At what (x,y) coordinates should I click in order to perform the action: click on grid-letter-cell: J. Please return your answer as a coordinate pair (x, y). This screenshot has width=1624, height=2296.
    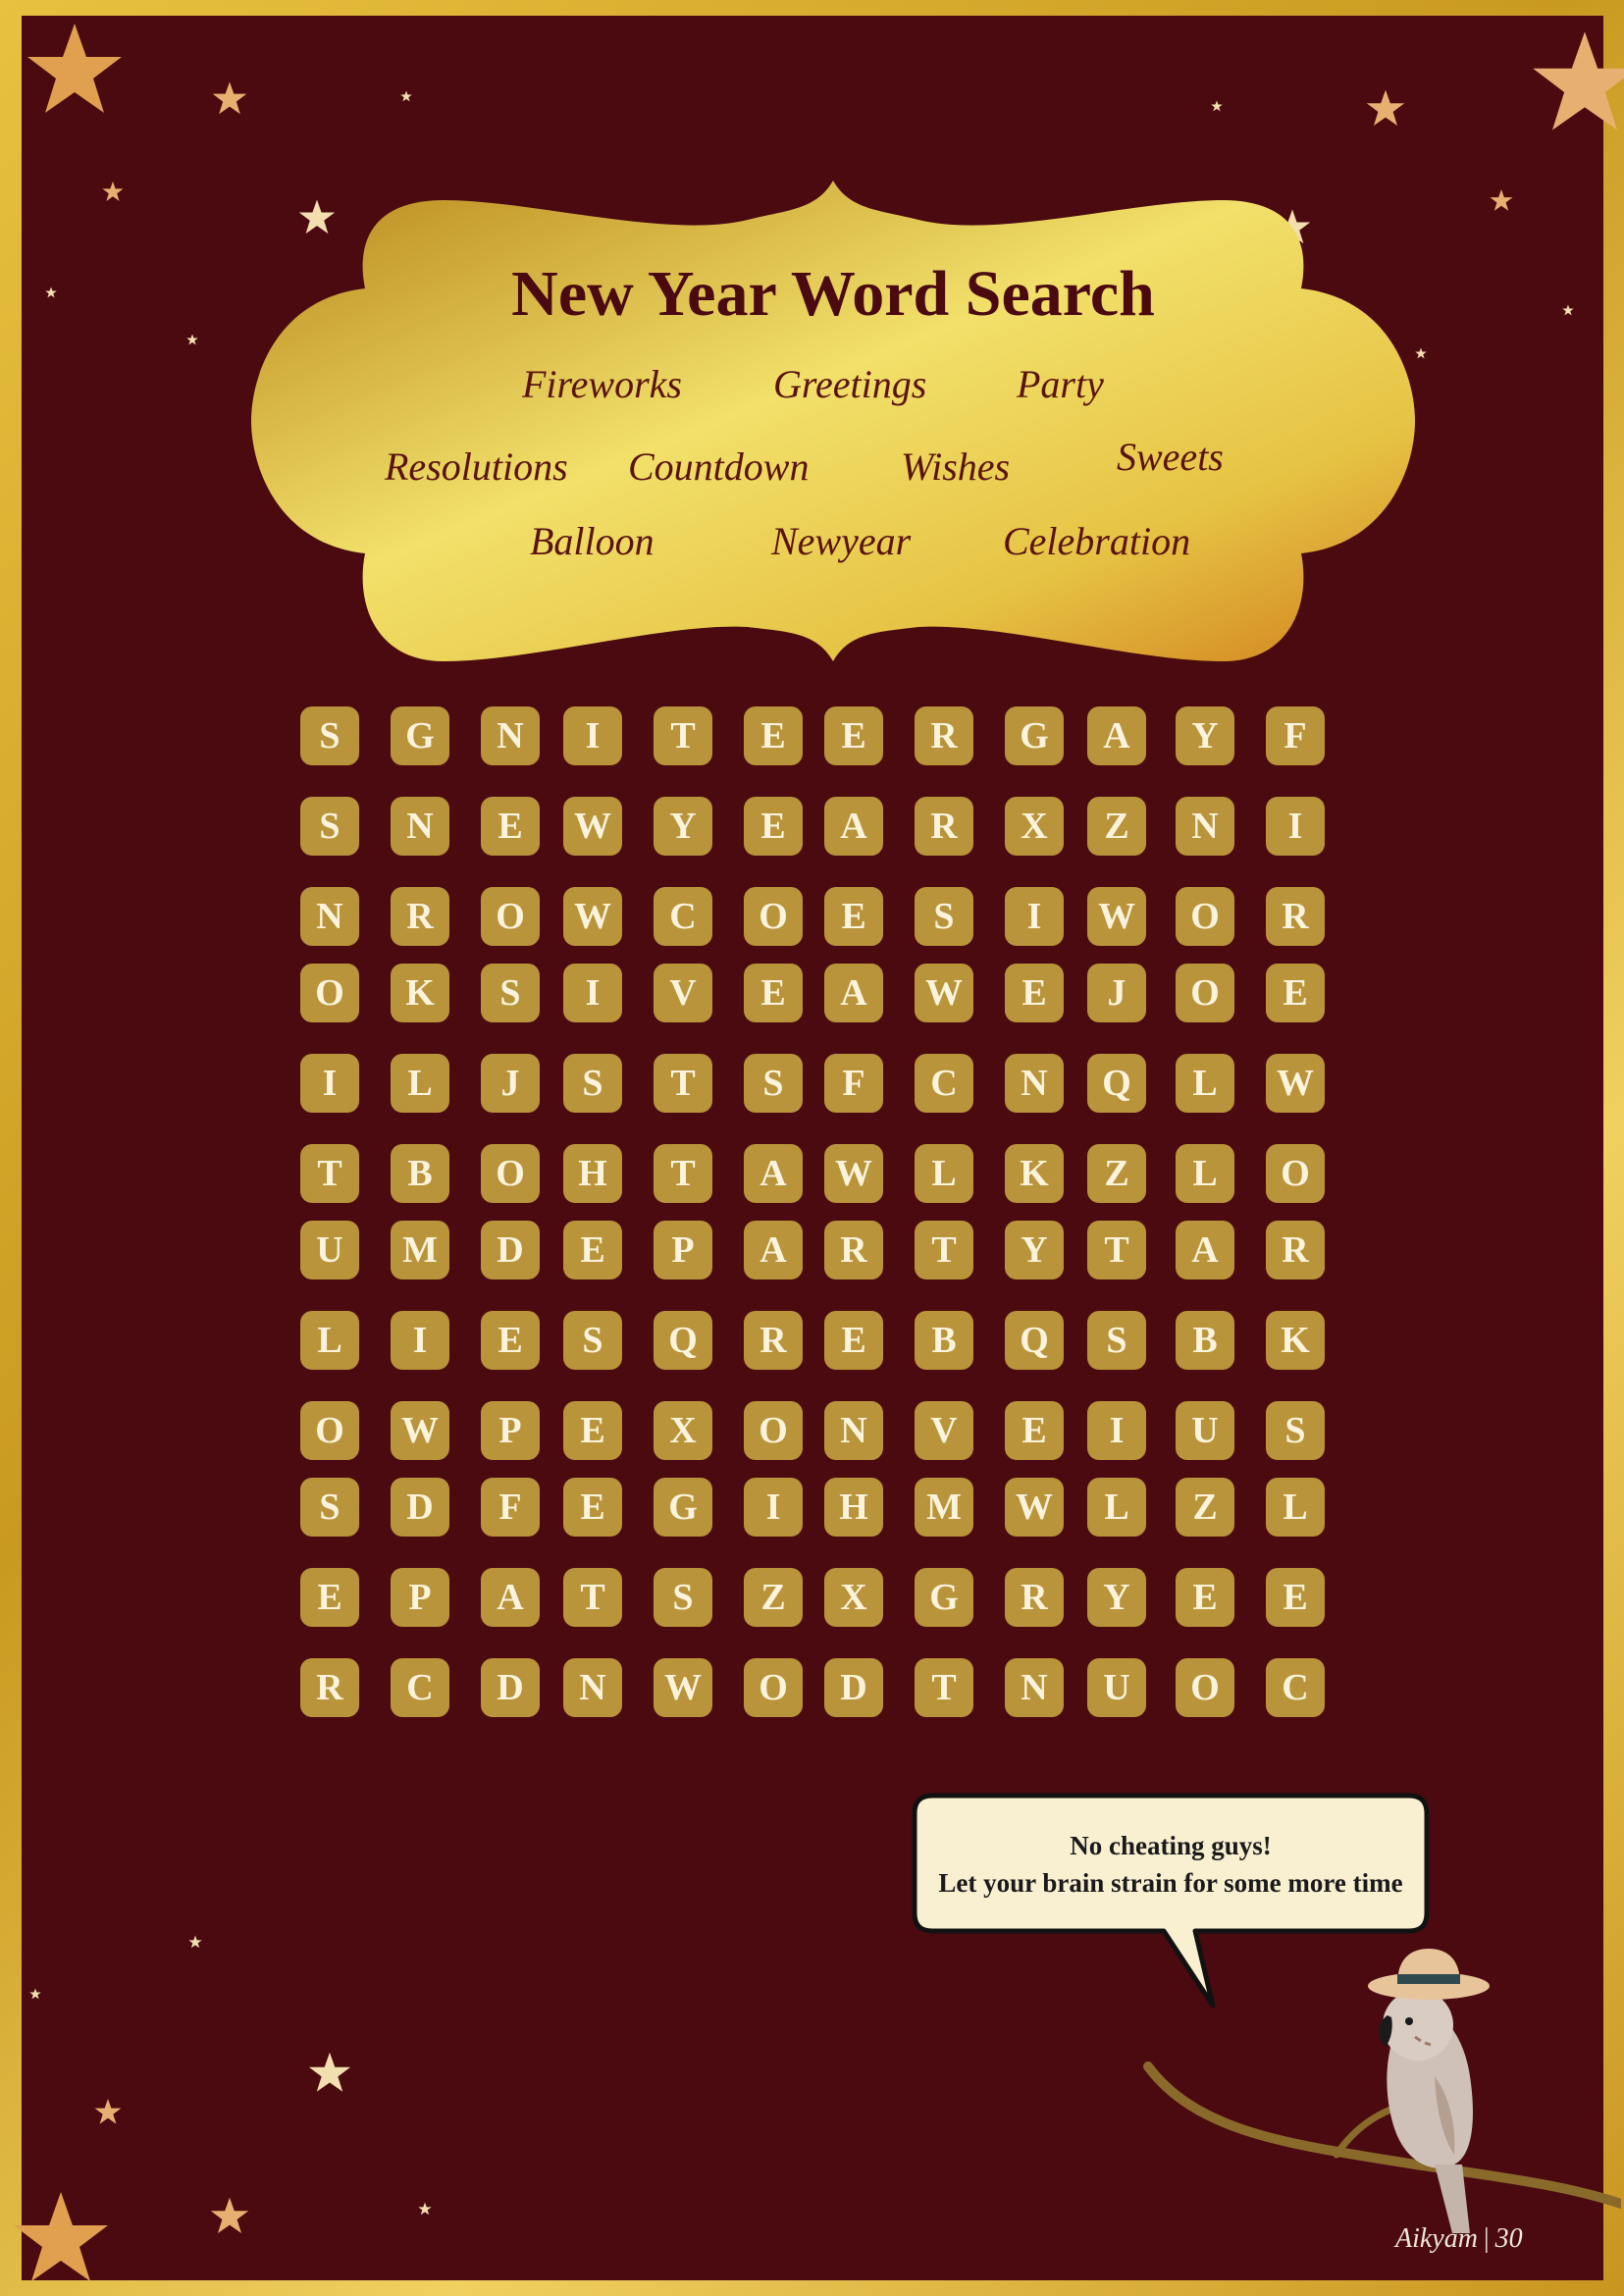
    Looking at the image, I should click on (1116, 993).